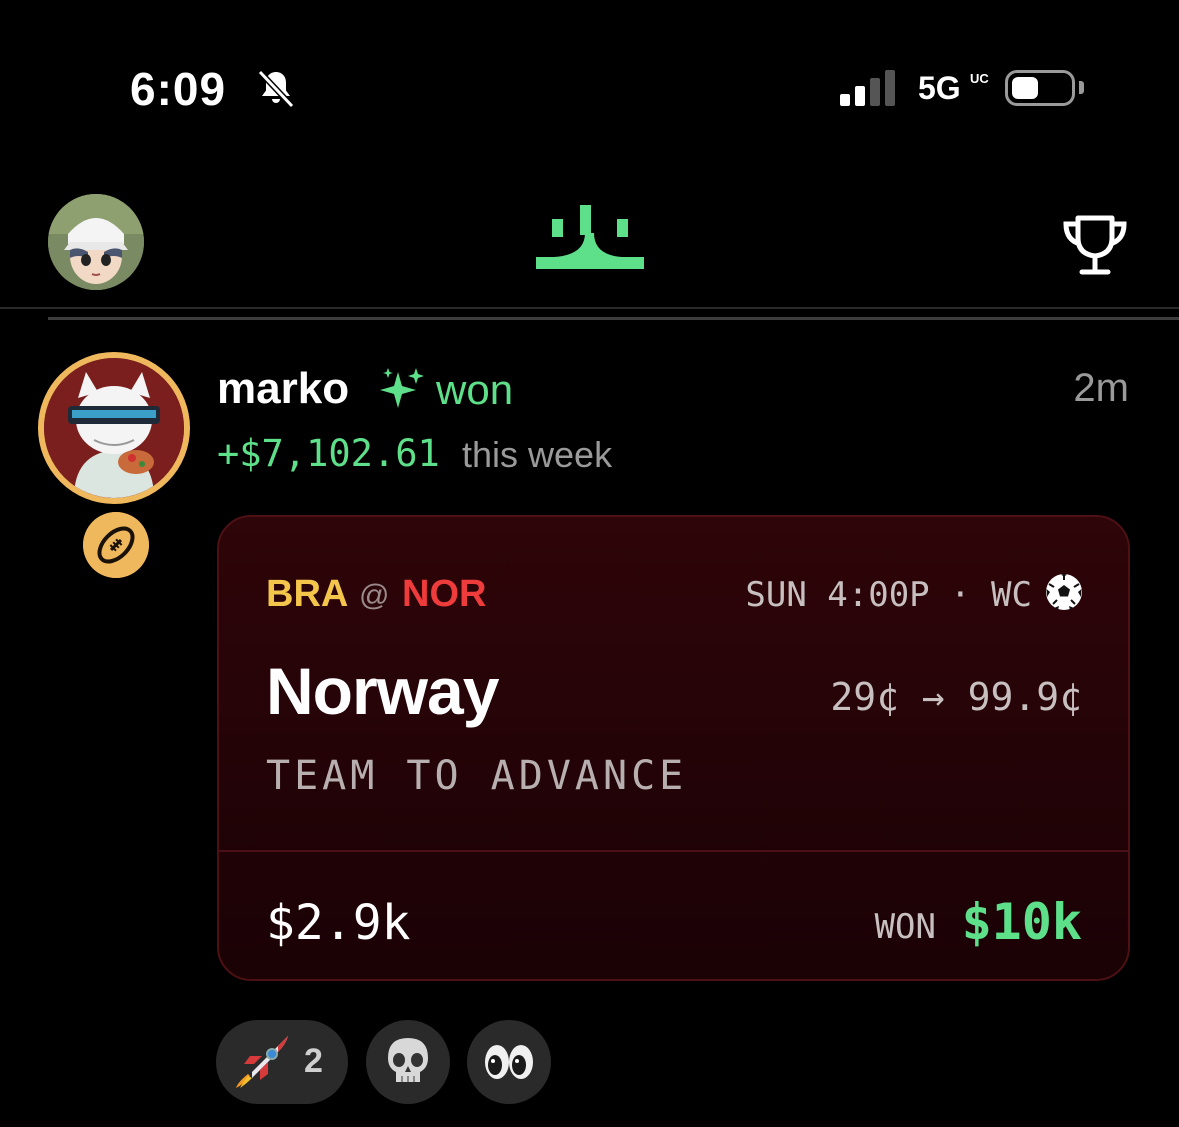 This screenshot has height=1127, width=1179. I want to click on battery-level, so click(1025, 88).